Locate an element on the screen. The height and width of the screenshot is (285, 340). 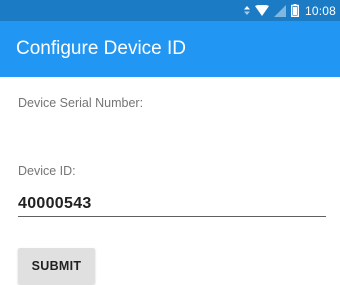
submit-button: SUBMIT is located at coordinates (56, 266).